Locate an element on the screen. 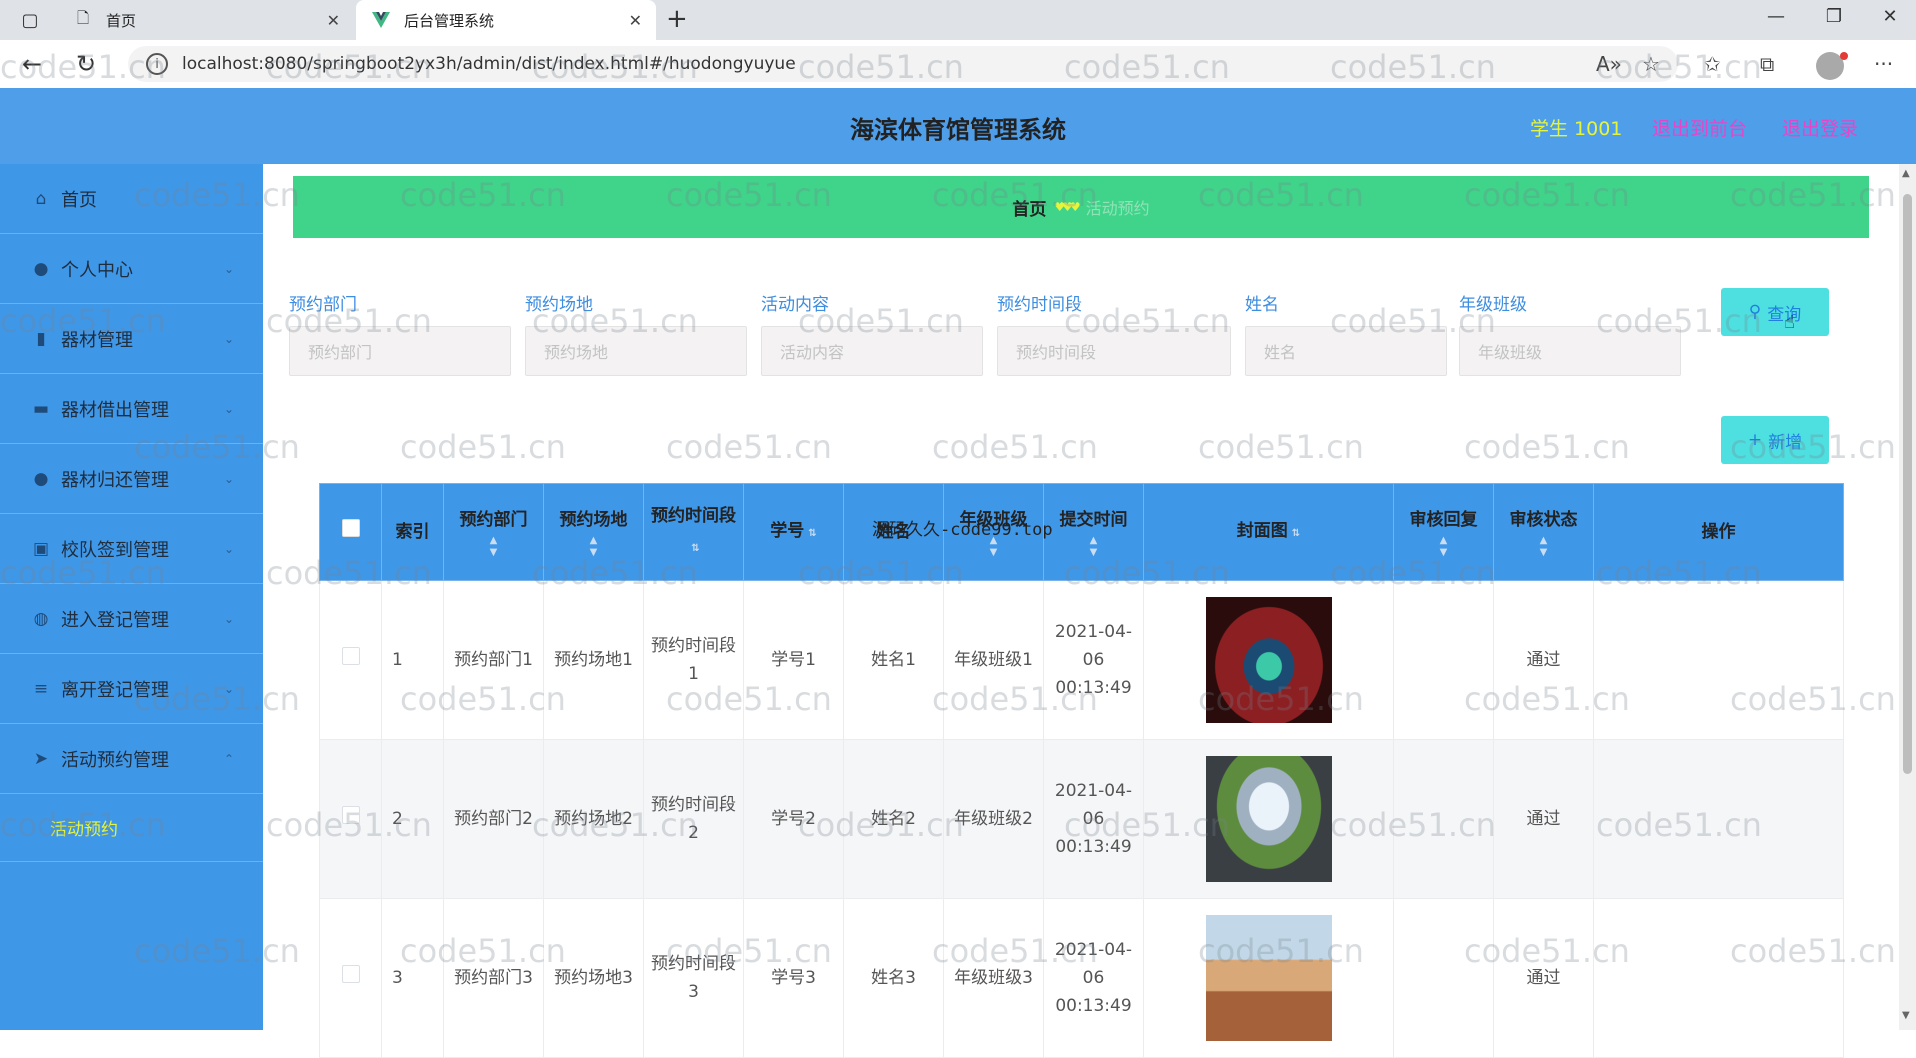 The image size is (1916, 1058). maximize-icon: ❐ is located at coordinates (1834, 16).